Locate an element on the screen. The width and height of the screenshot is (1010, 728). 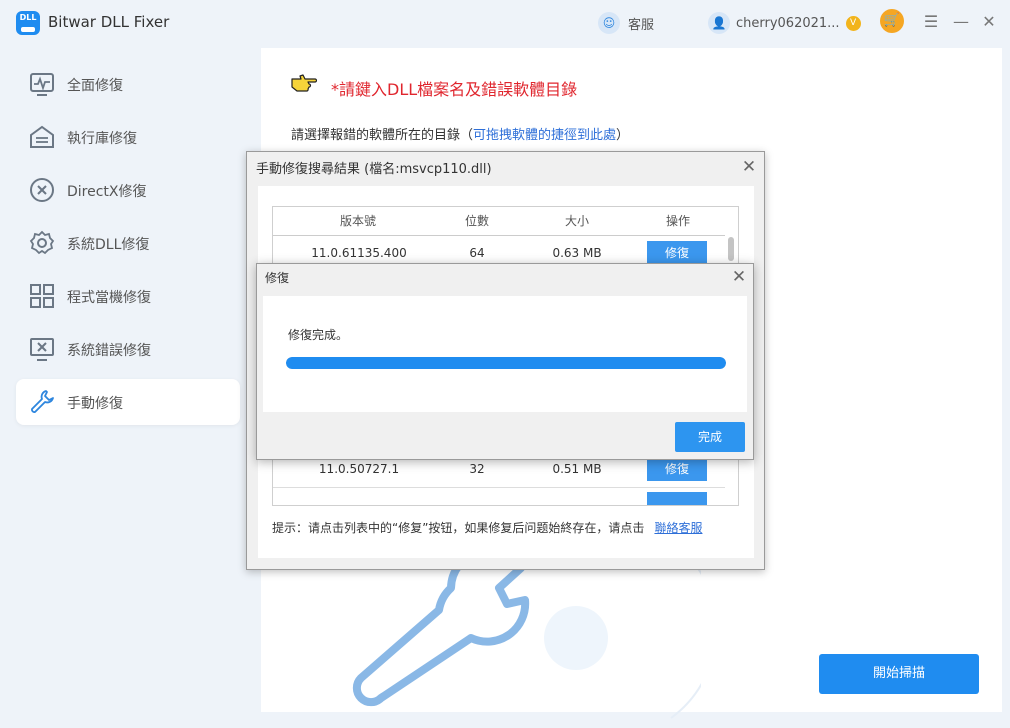
hint-message: 提示：请点击列表中的“修复”按钮，如果修复后问题始終存在，请点击 is located at coordinates (458, 528).